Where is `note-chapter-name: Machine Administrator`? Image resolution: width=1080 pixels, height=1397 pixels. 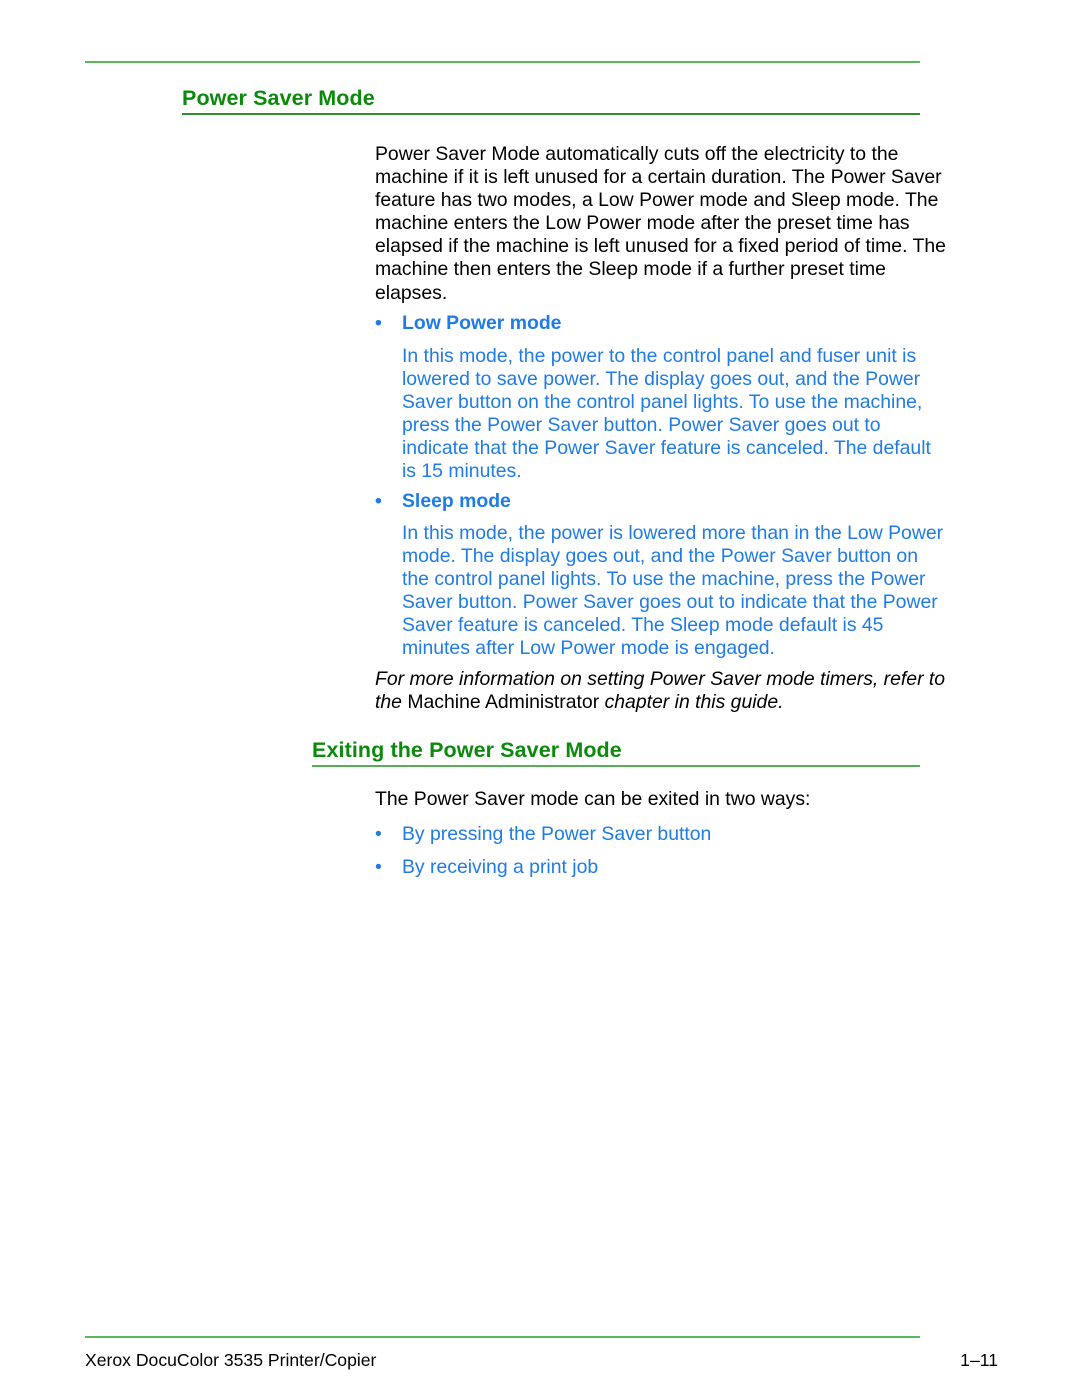 note-chapter-name: Machine Administrator is located at coordinates (503, 702).